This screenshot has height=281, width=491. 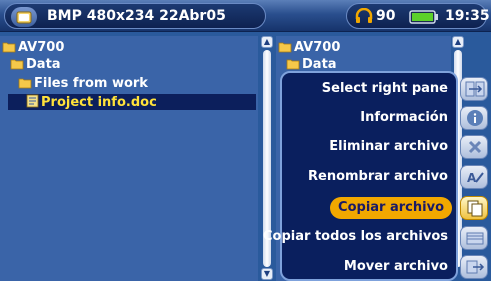 I want to click on list-item: Data, so click(x=35, y=65).